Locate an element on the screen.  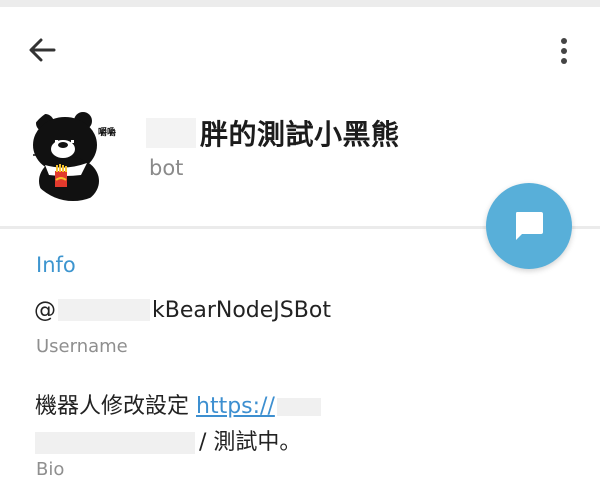
bio-text-start: 機器人修改設定 is located at coordinates (115, 406).